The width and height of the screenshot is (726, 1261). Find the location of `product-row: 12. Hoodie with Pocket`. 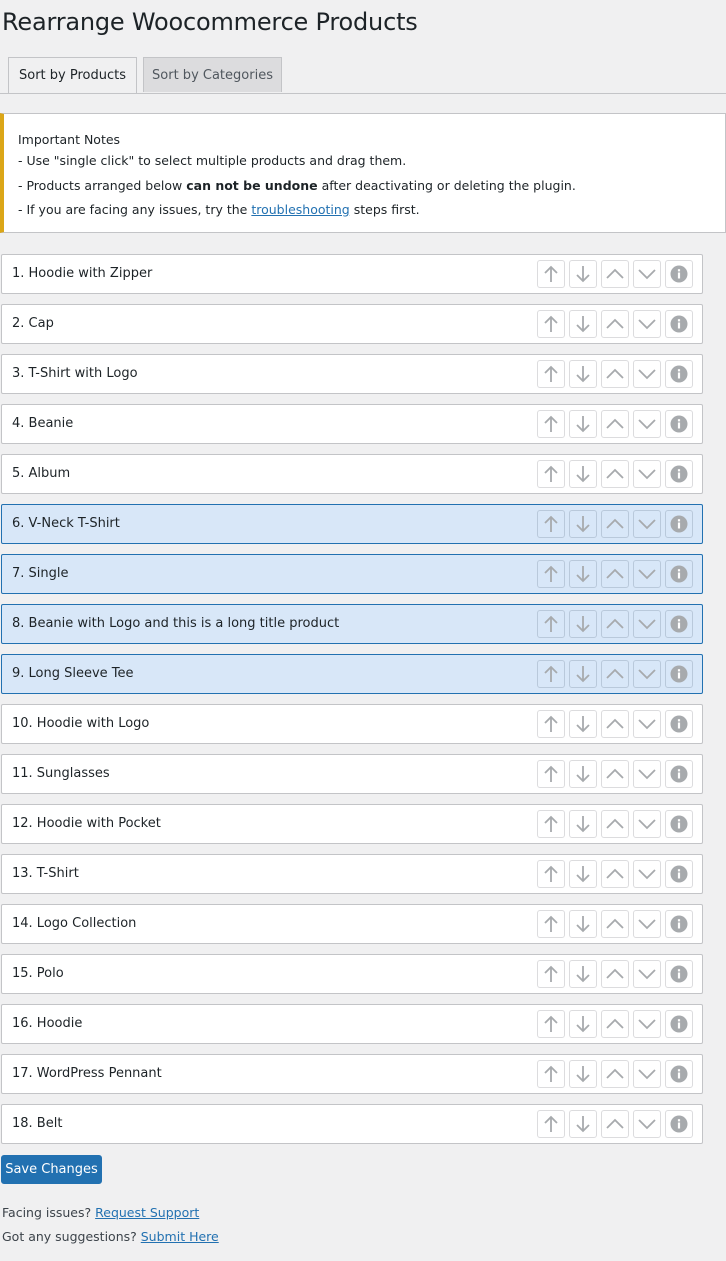

product-row: 12. Hoodie with Pocket is located at coordinates (352, 824).